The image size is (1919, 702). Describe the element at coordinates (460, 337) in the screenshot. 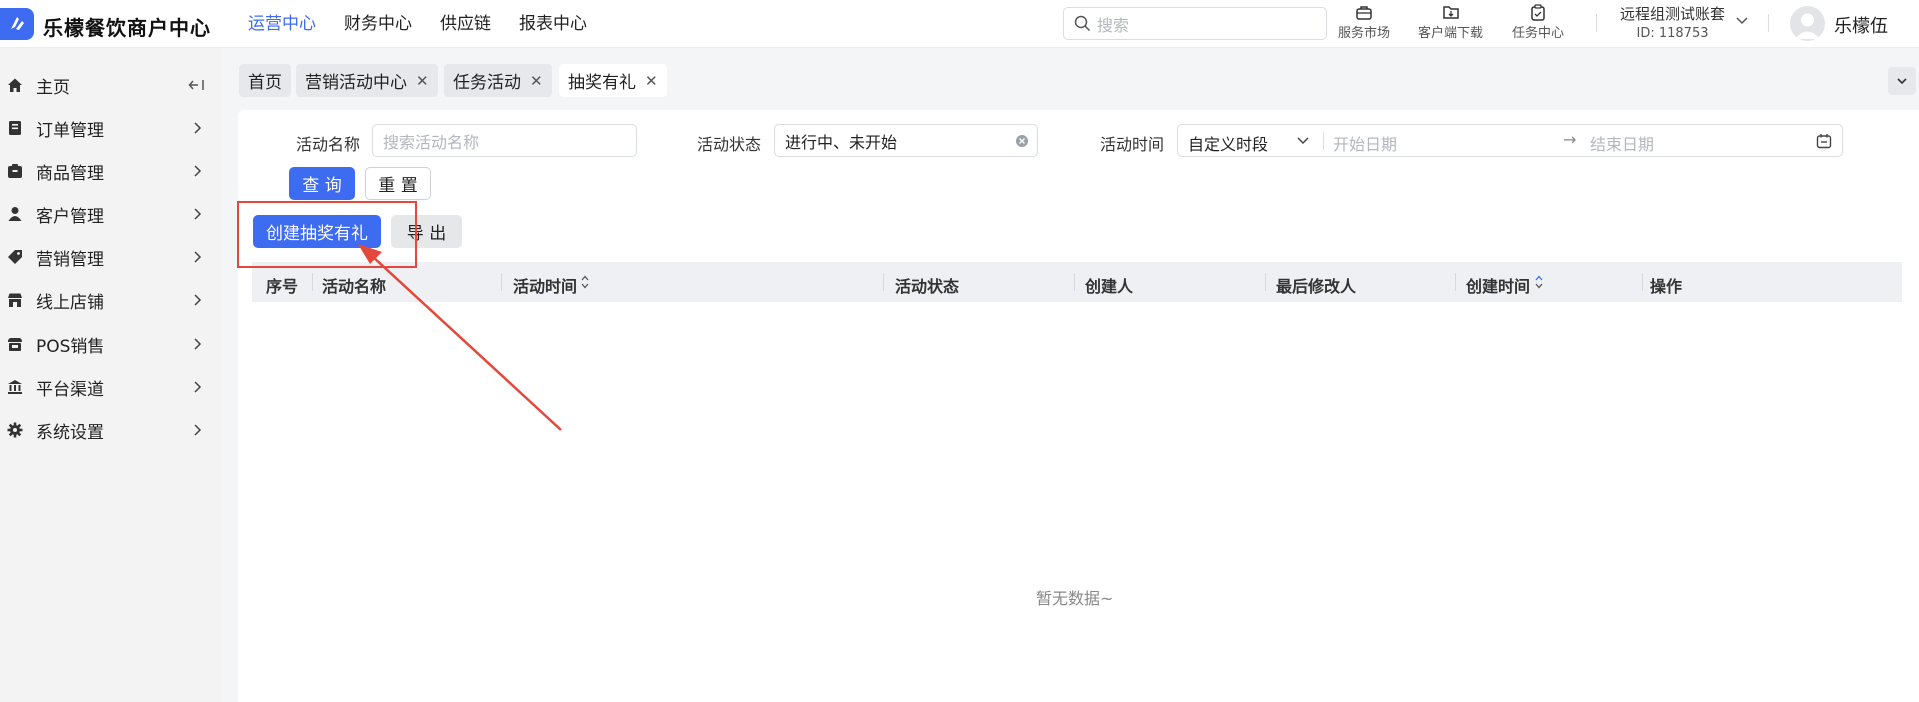

I see `annotation-arrow` at that location.